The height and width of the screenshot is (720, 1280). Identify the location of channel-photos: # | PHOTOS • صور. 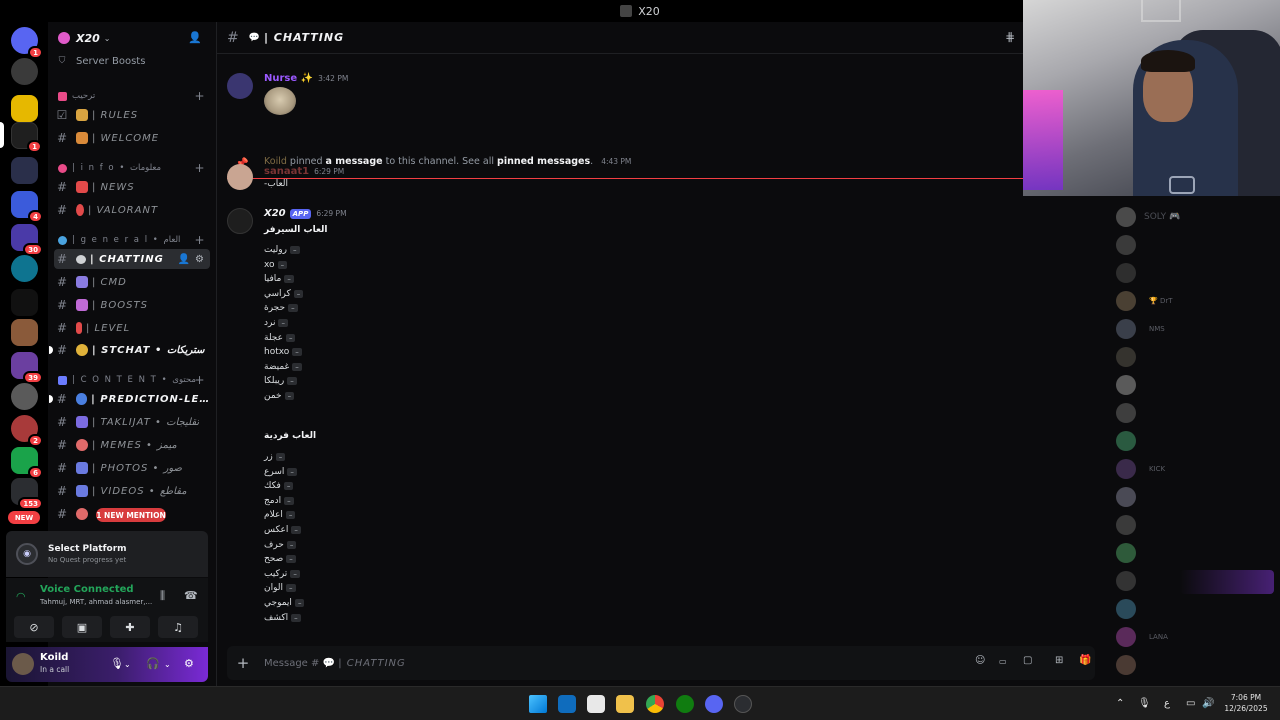
(132, 468).